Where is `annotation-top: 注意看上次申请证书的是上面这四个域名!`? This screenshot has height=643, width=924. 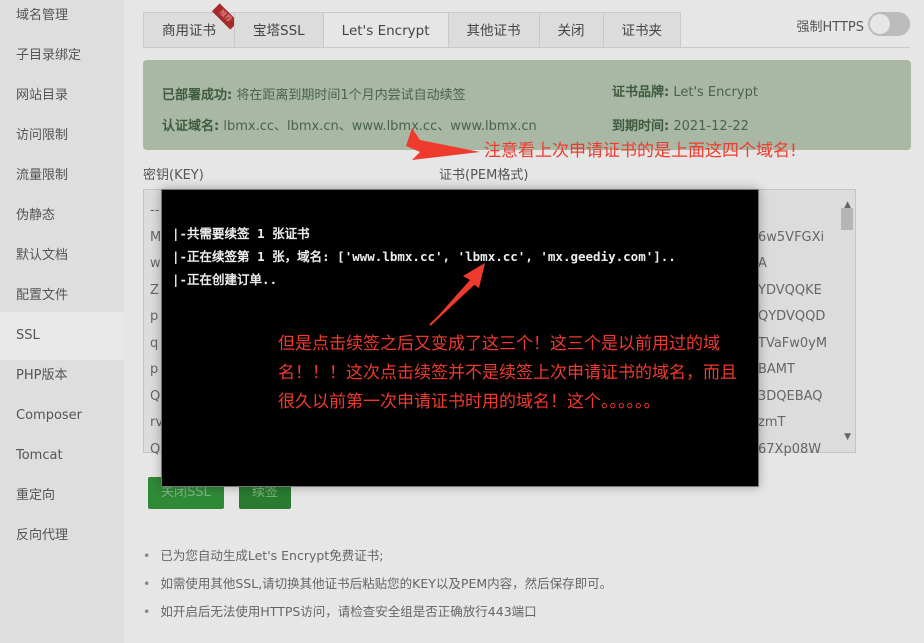 annotation-top: 注意看上次申请证书的是上面这四个域名! is located at coordinates (640, 151).